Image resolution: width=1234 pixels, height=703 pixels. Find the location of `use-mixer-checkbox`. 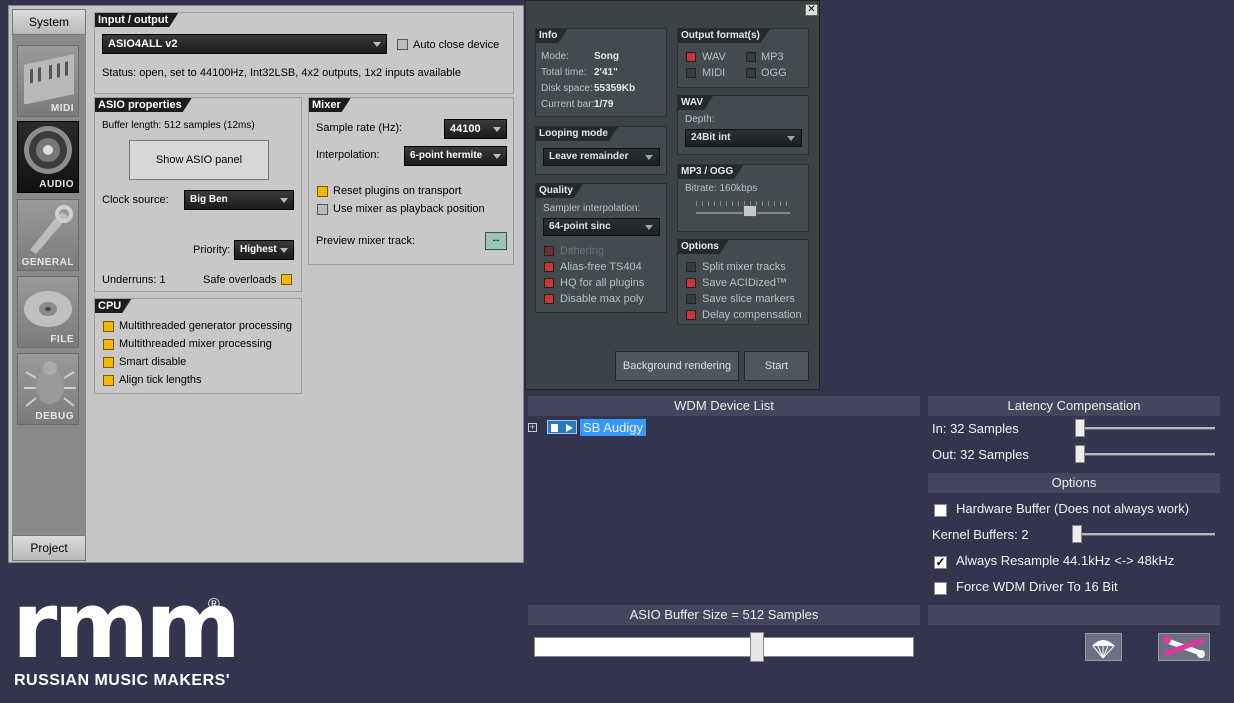

use-mixer-checkbox is located at coordinates (322, 209).